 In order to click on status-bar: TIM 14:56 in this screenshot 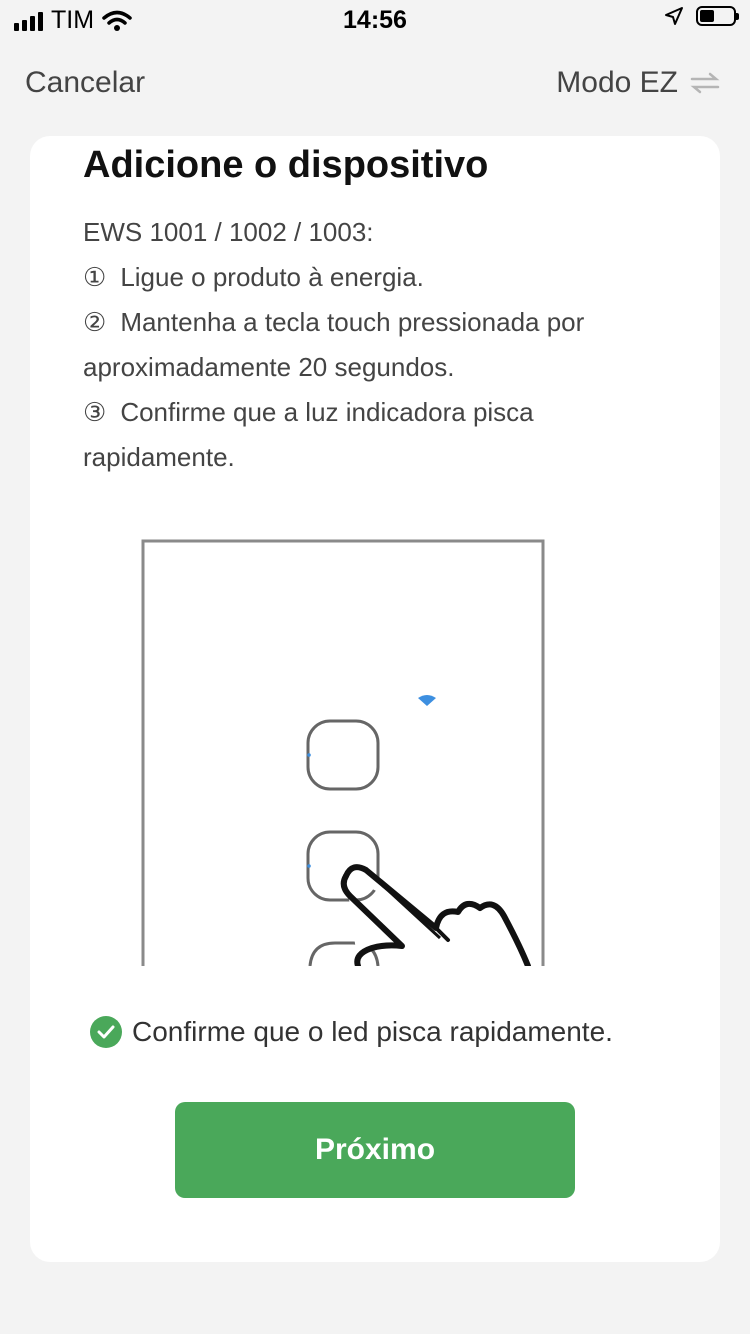, I will do `click(375, 20)`.